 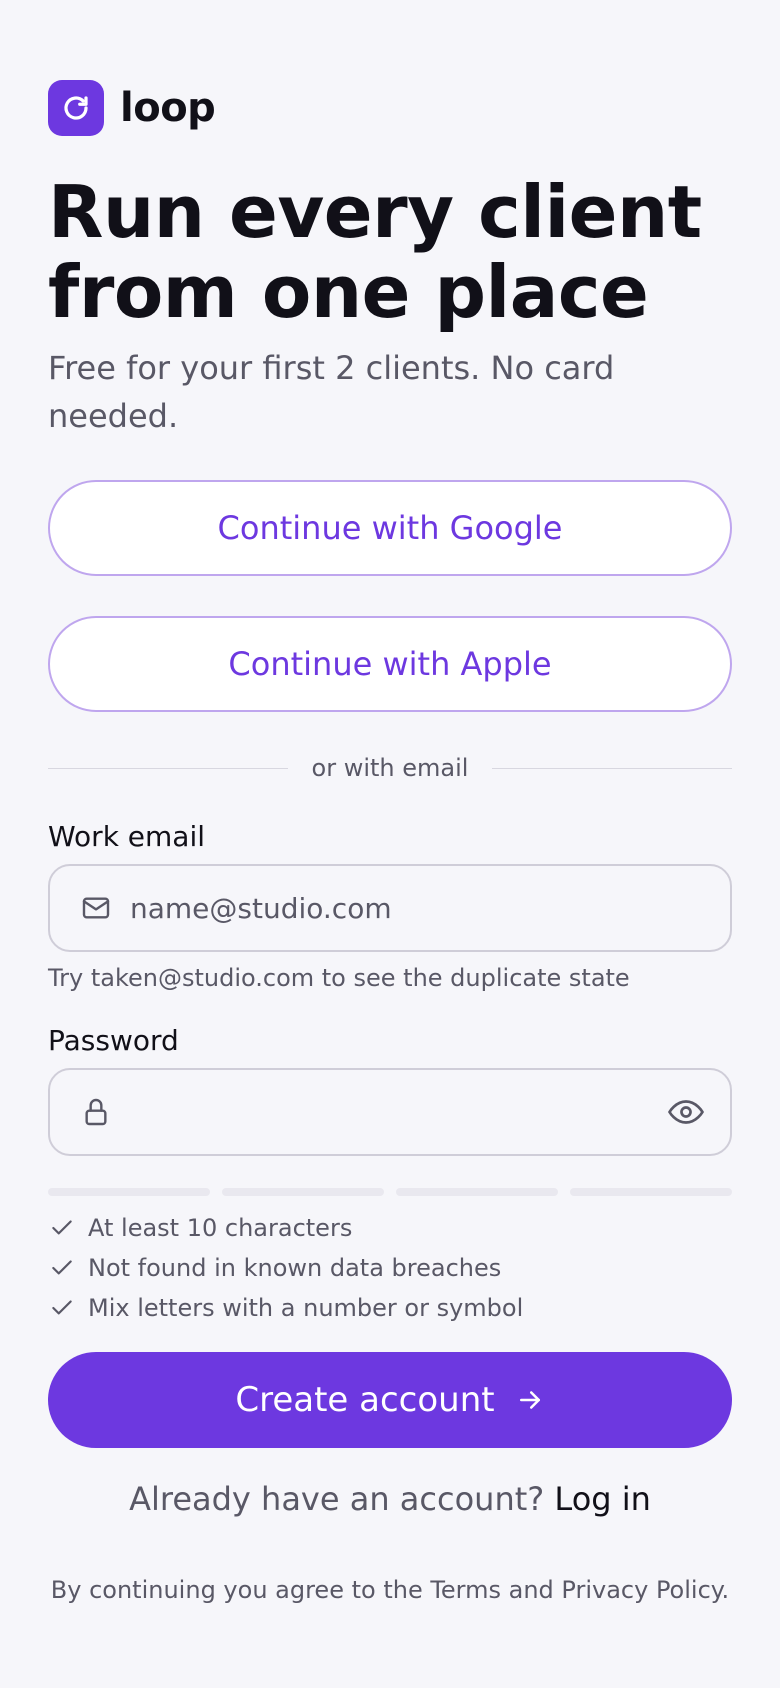 I want to click on email-placeholder: name@studio.com, so click(x=261, y=908).